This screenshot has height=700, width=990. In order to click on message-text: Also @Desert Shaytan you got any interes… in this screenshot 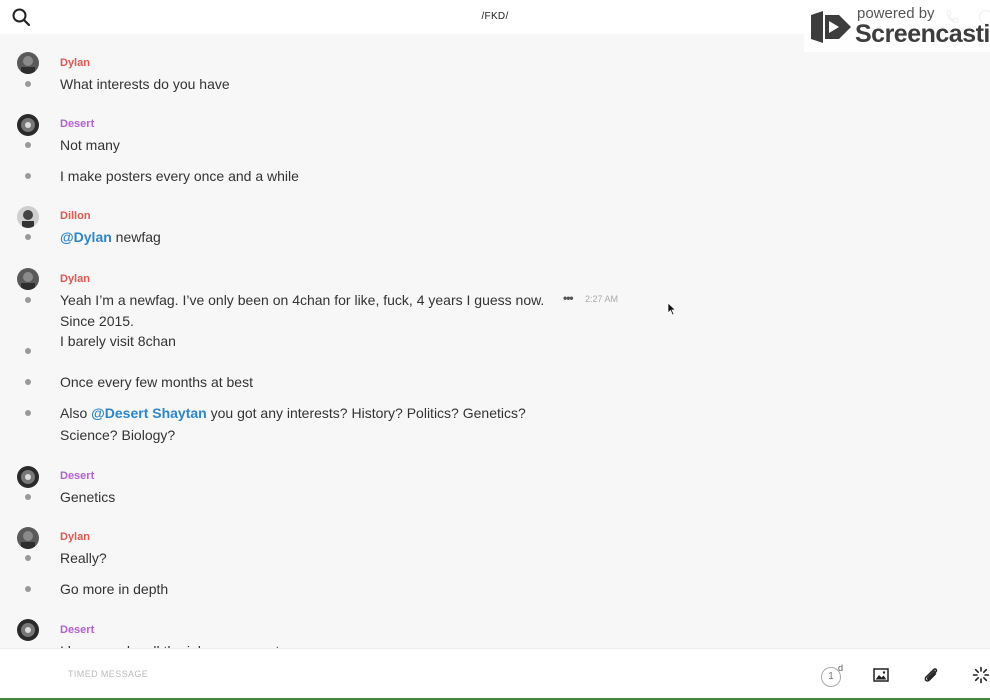, I will do `click(340, 413)`.